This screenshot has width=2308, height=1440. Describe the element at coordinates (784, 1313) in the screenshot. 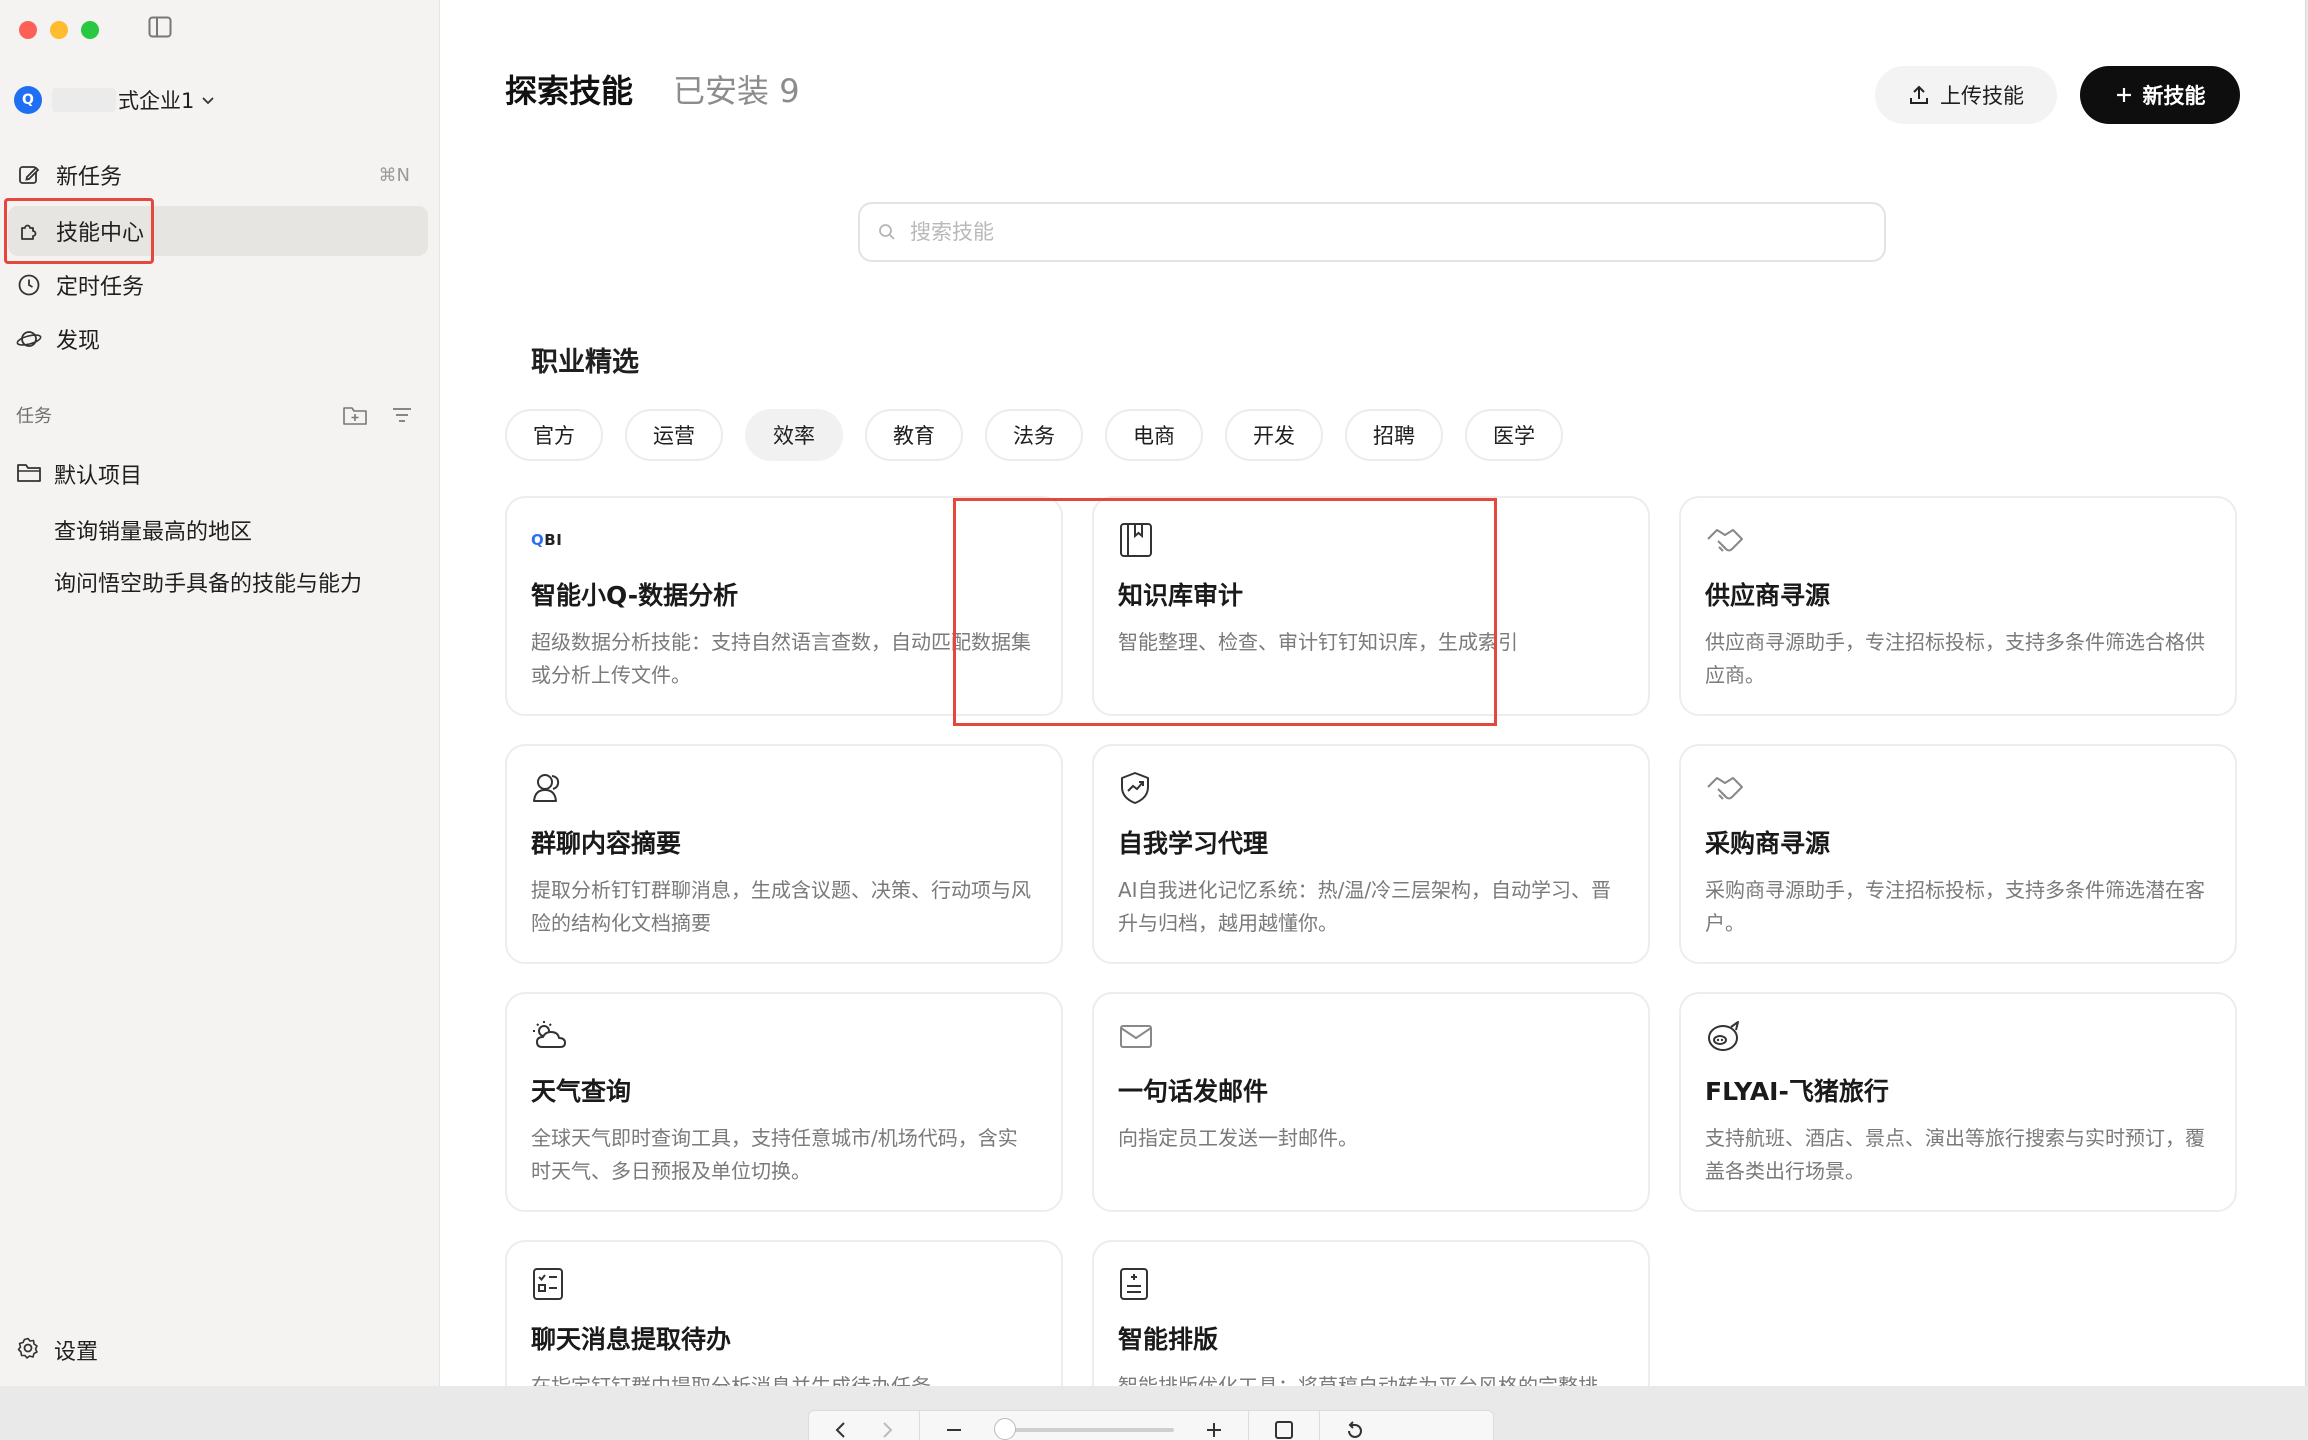

I see `skill-card: 聊天消息提取待办 在指定钉钉群中提取分析消息并生成待办任务。` at that location.